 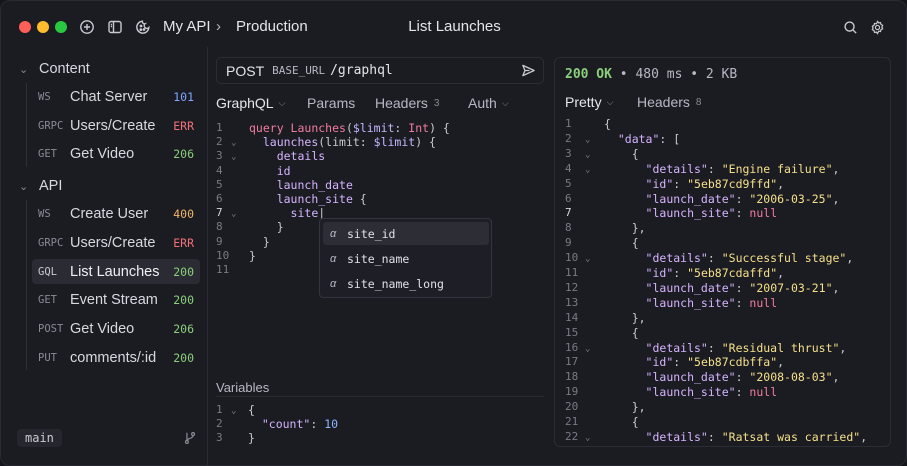 I want to click on autocomplete-label: site_id, so click(x=371, y=233).